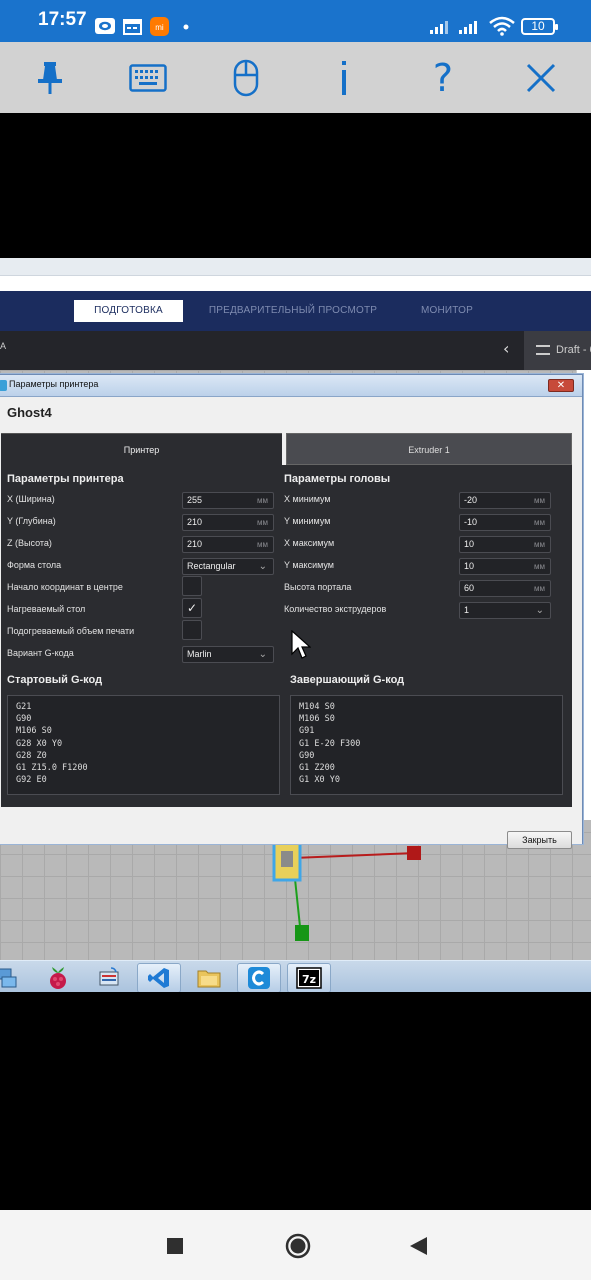  What do you see at coordinates (259, 977) in the screenshot?
I see `cura-icon` at bounding box center [259, 977].